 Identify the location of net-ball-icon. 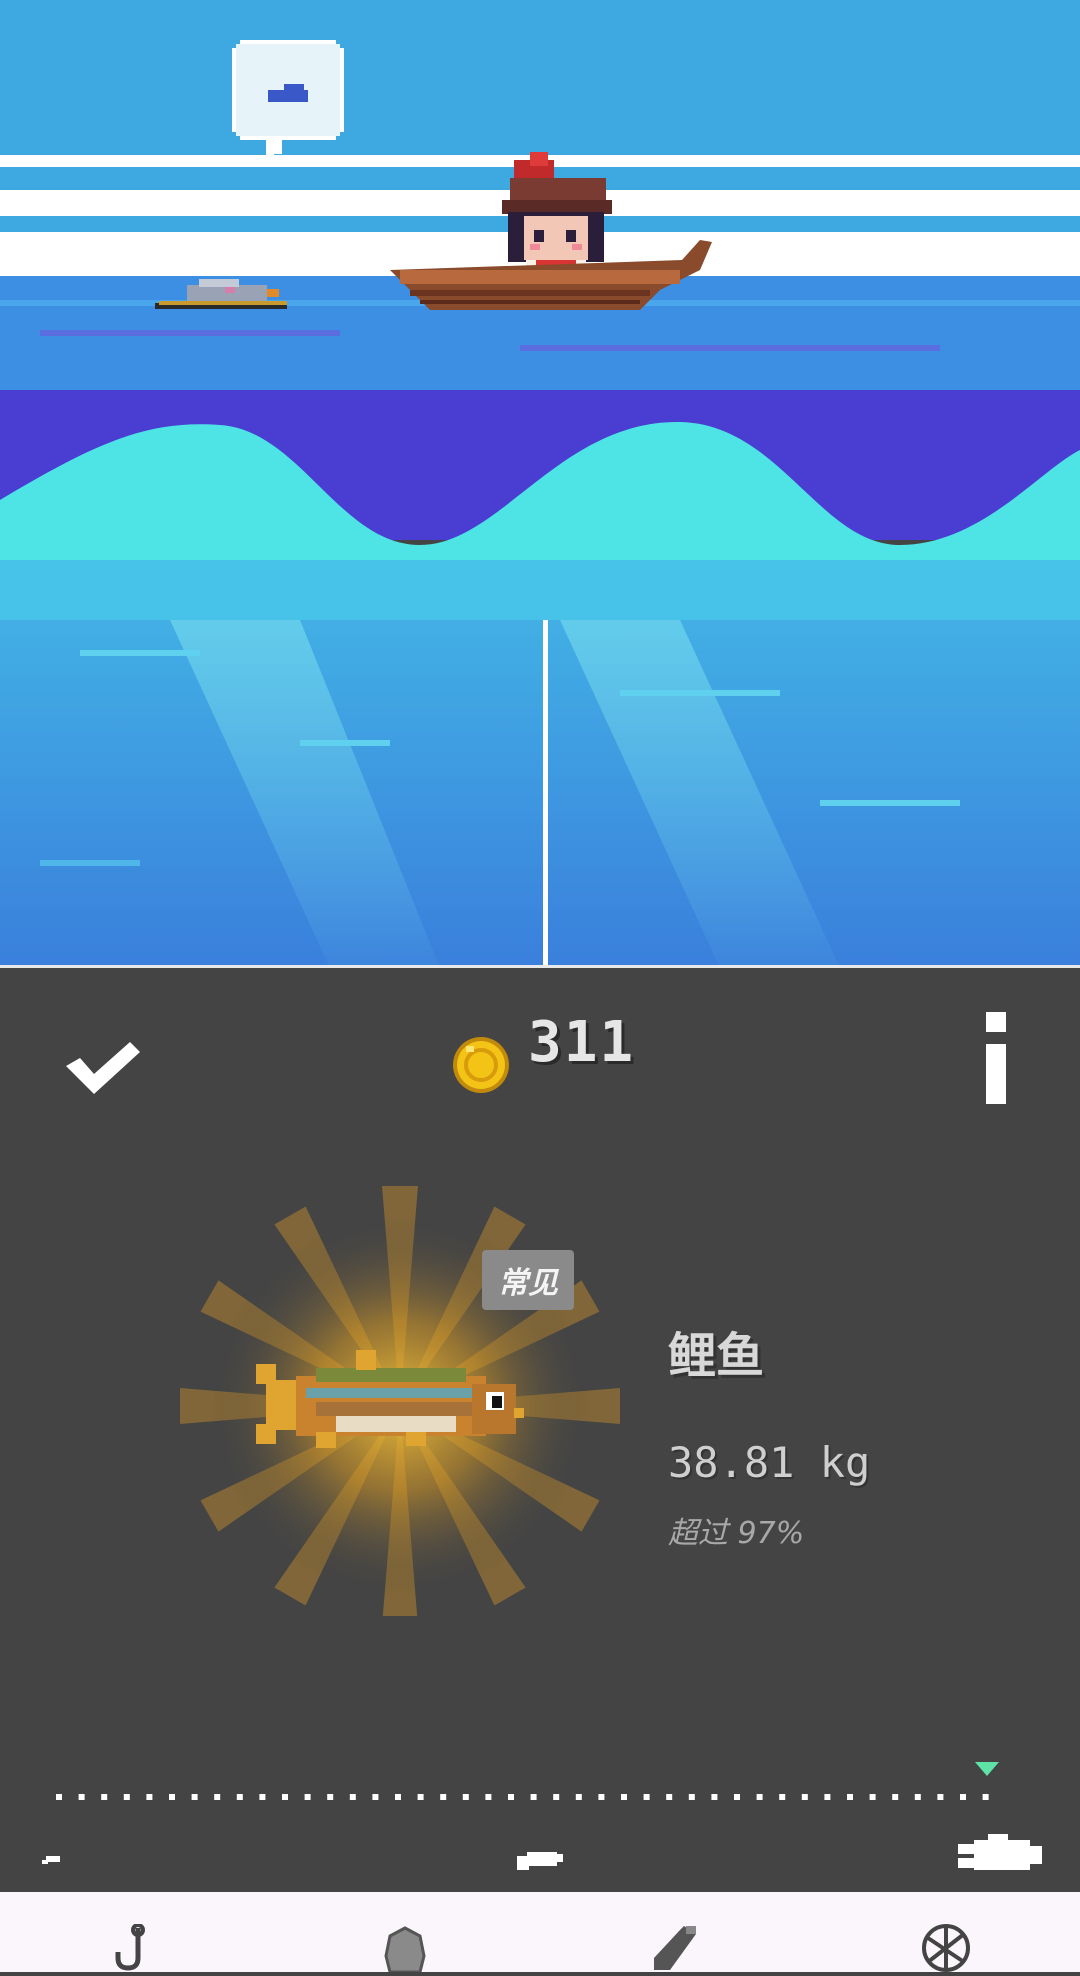
(946, 1948).